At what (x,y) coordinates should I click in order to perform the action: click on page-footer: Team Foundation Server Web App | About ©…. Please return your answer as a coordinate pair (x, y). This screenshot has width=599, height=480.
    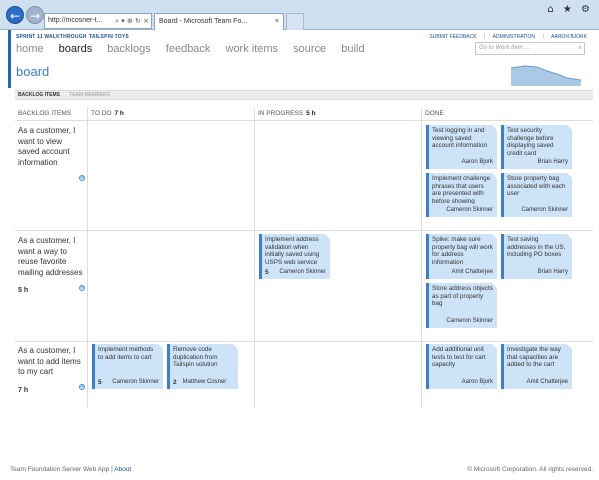
    Looking at the image, I should click on (301, 469).